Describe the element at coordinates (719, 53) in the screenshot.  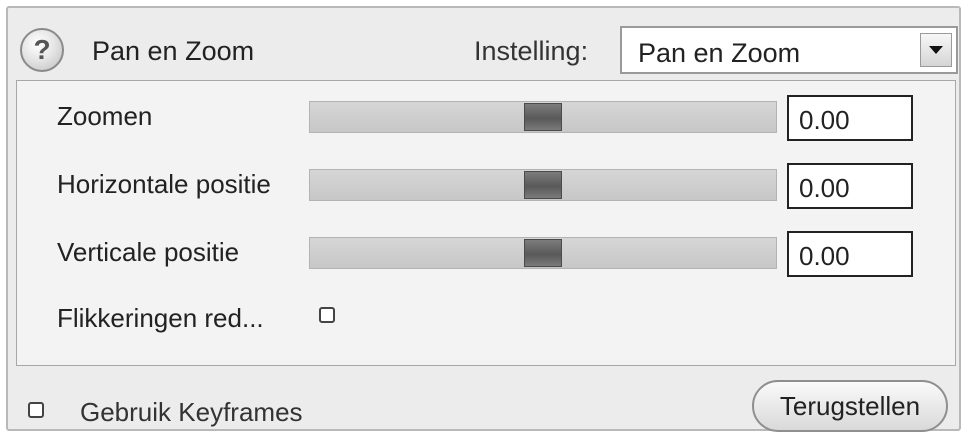
I see `preset-dropdown-value: Pan en Zoom` at that location.